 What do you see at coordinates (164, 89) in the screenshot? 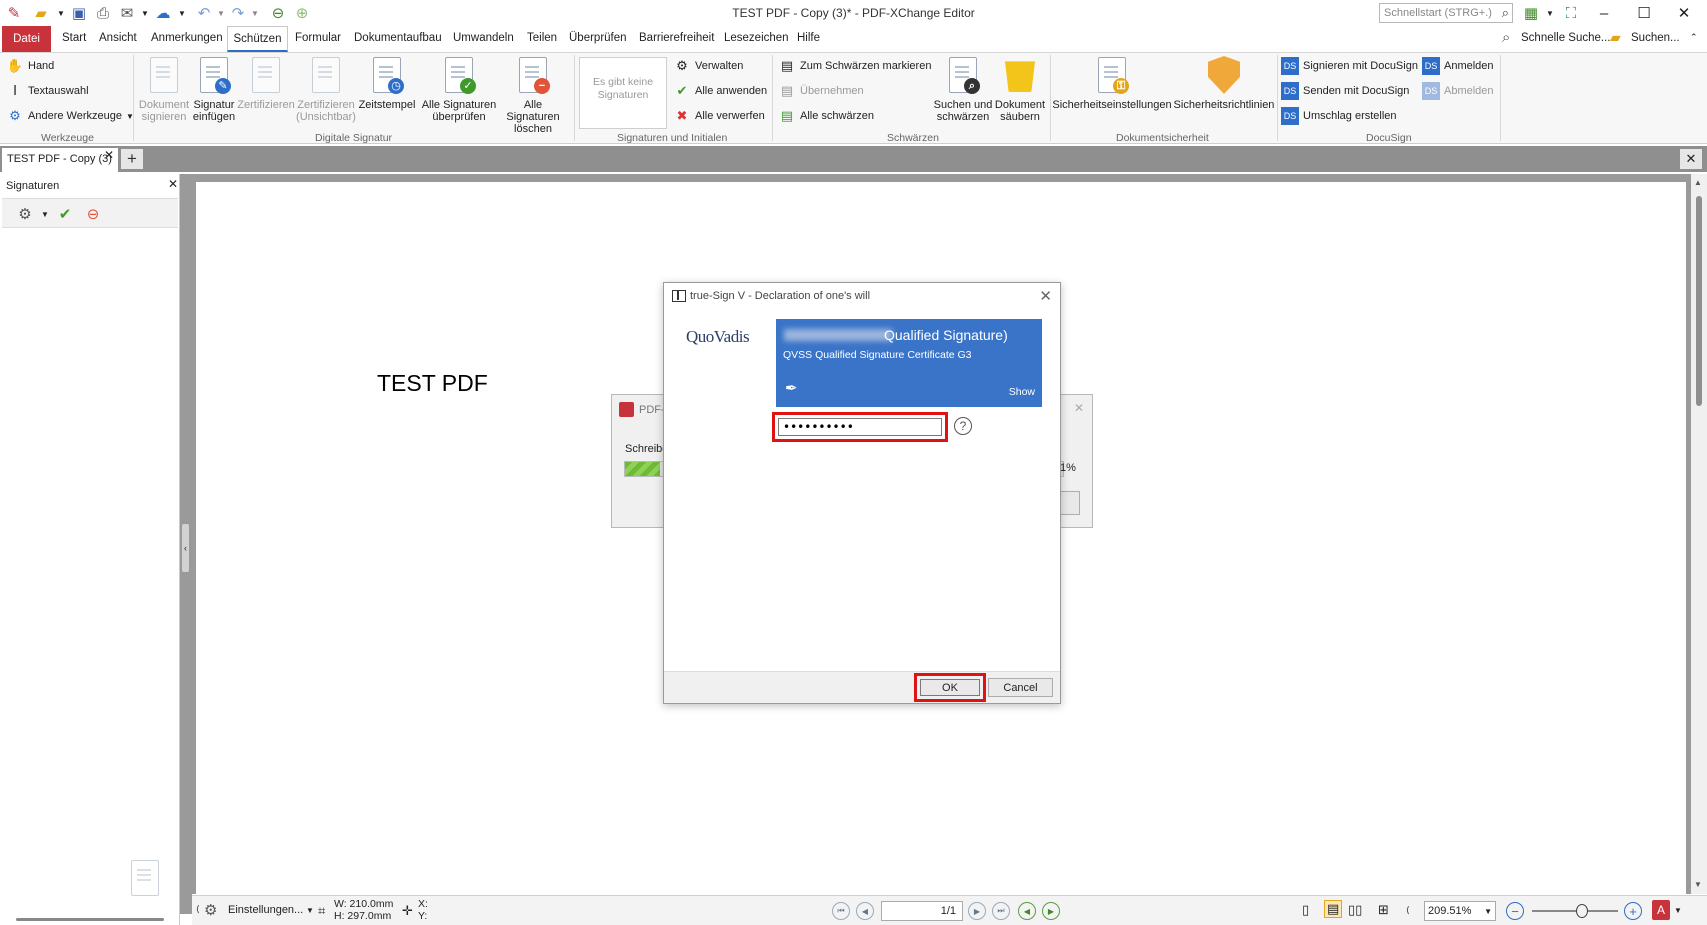
I see `sign-document-button: Dokument signieren` at bounding box center [164, 89].